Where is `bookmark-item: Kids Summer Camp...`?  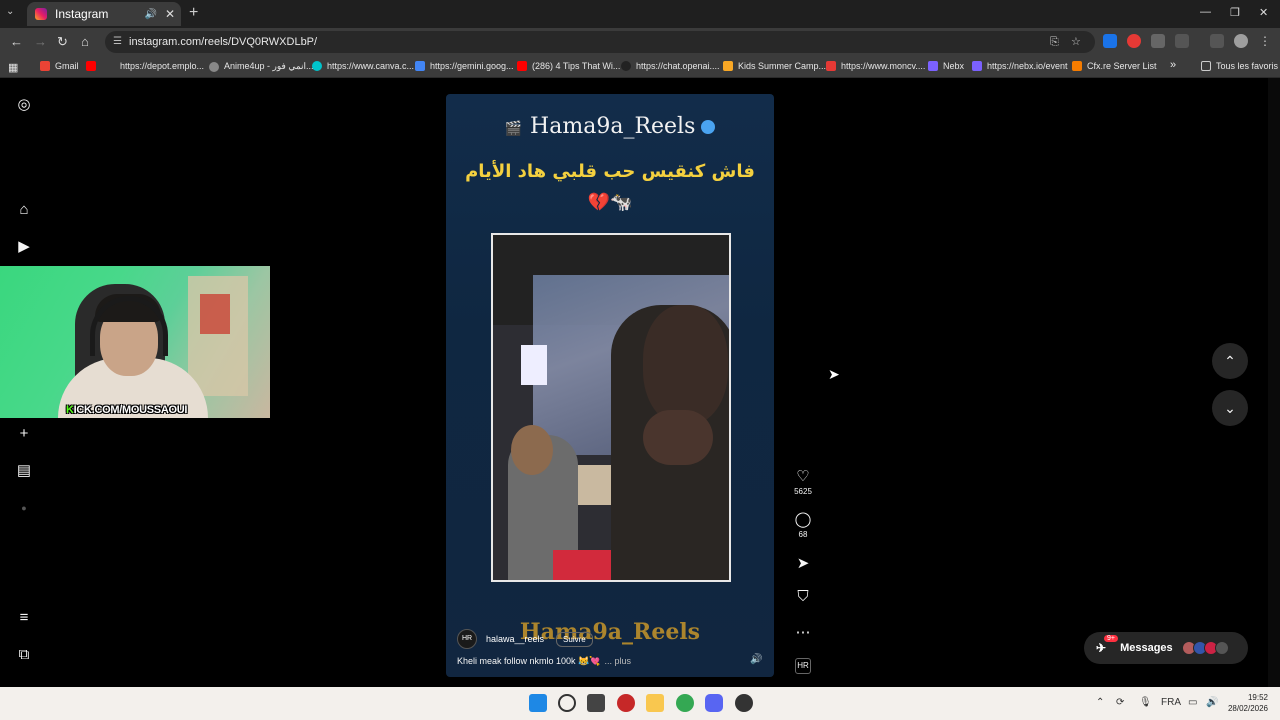
bookmark-item: Kids Summer Camp... is located at coordinates (774, 66).